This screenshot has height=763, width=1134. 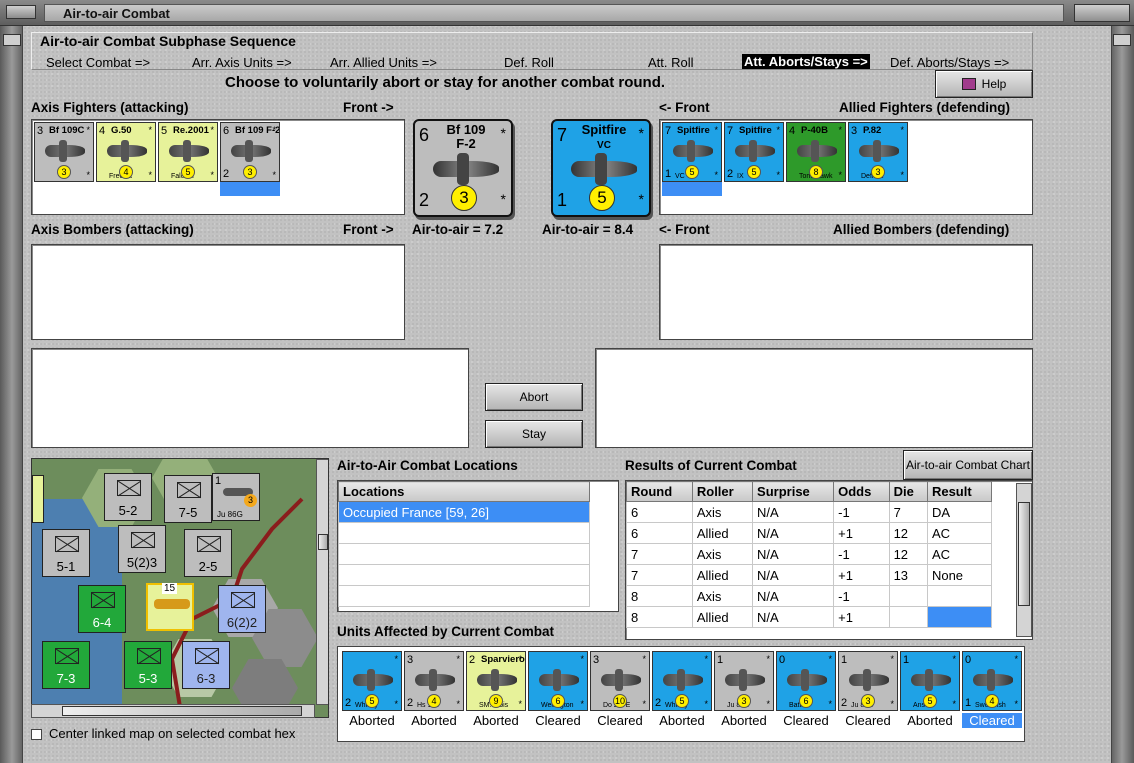 What do you see at coordinates (323, 542) in the screenshot?
I see `map-vscroll-thumb` at bounding box center [323, 542].